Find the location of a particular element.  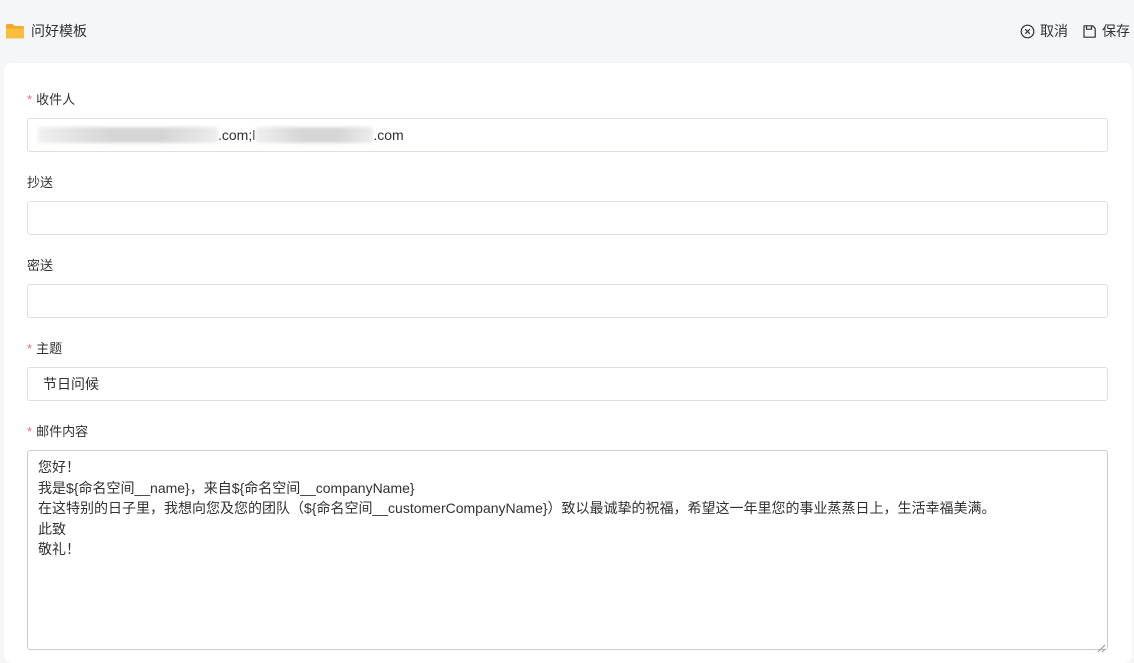

title-area: 问好模板 is located at coordinates (46, 31).